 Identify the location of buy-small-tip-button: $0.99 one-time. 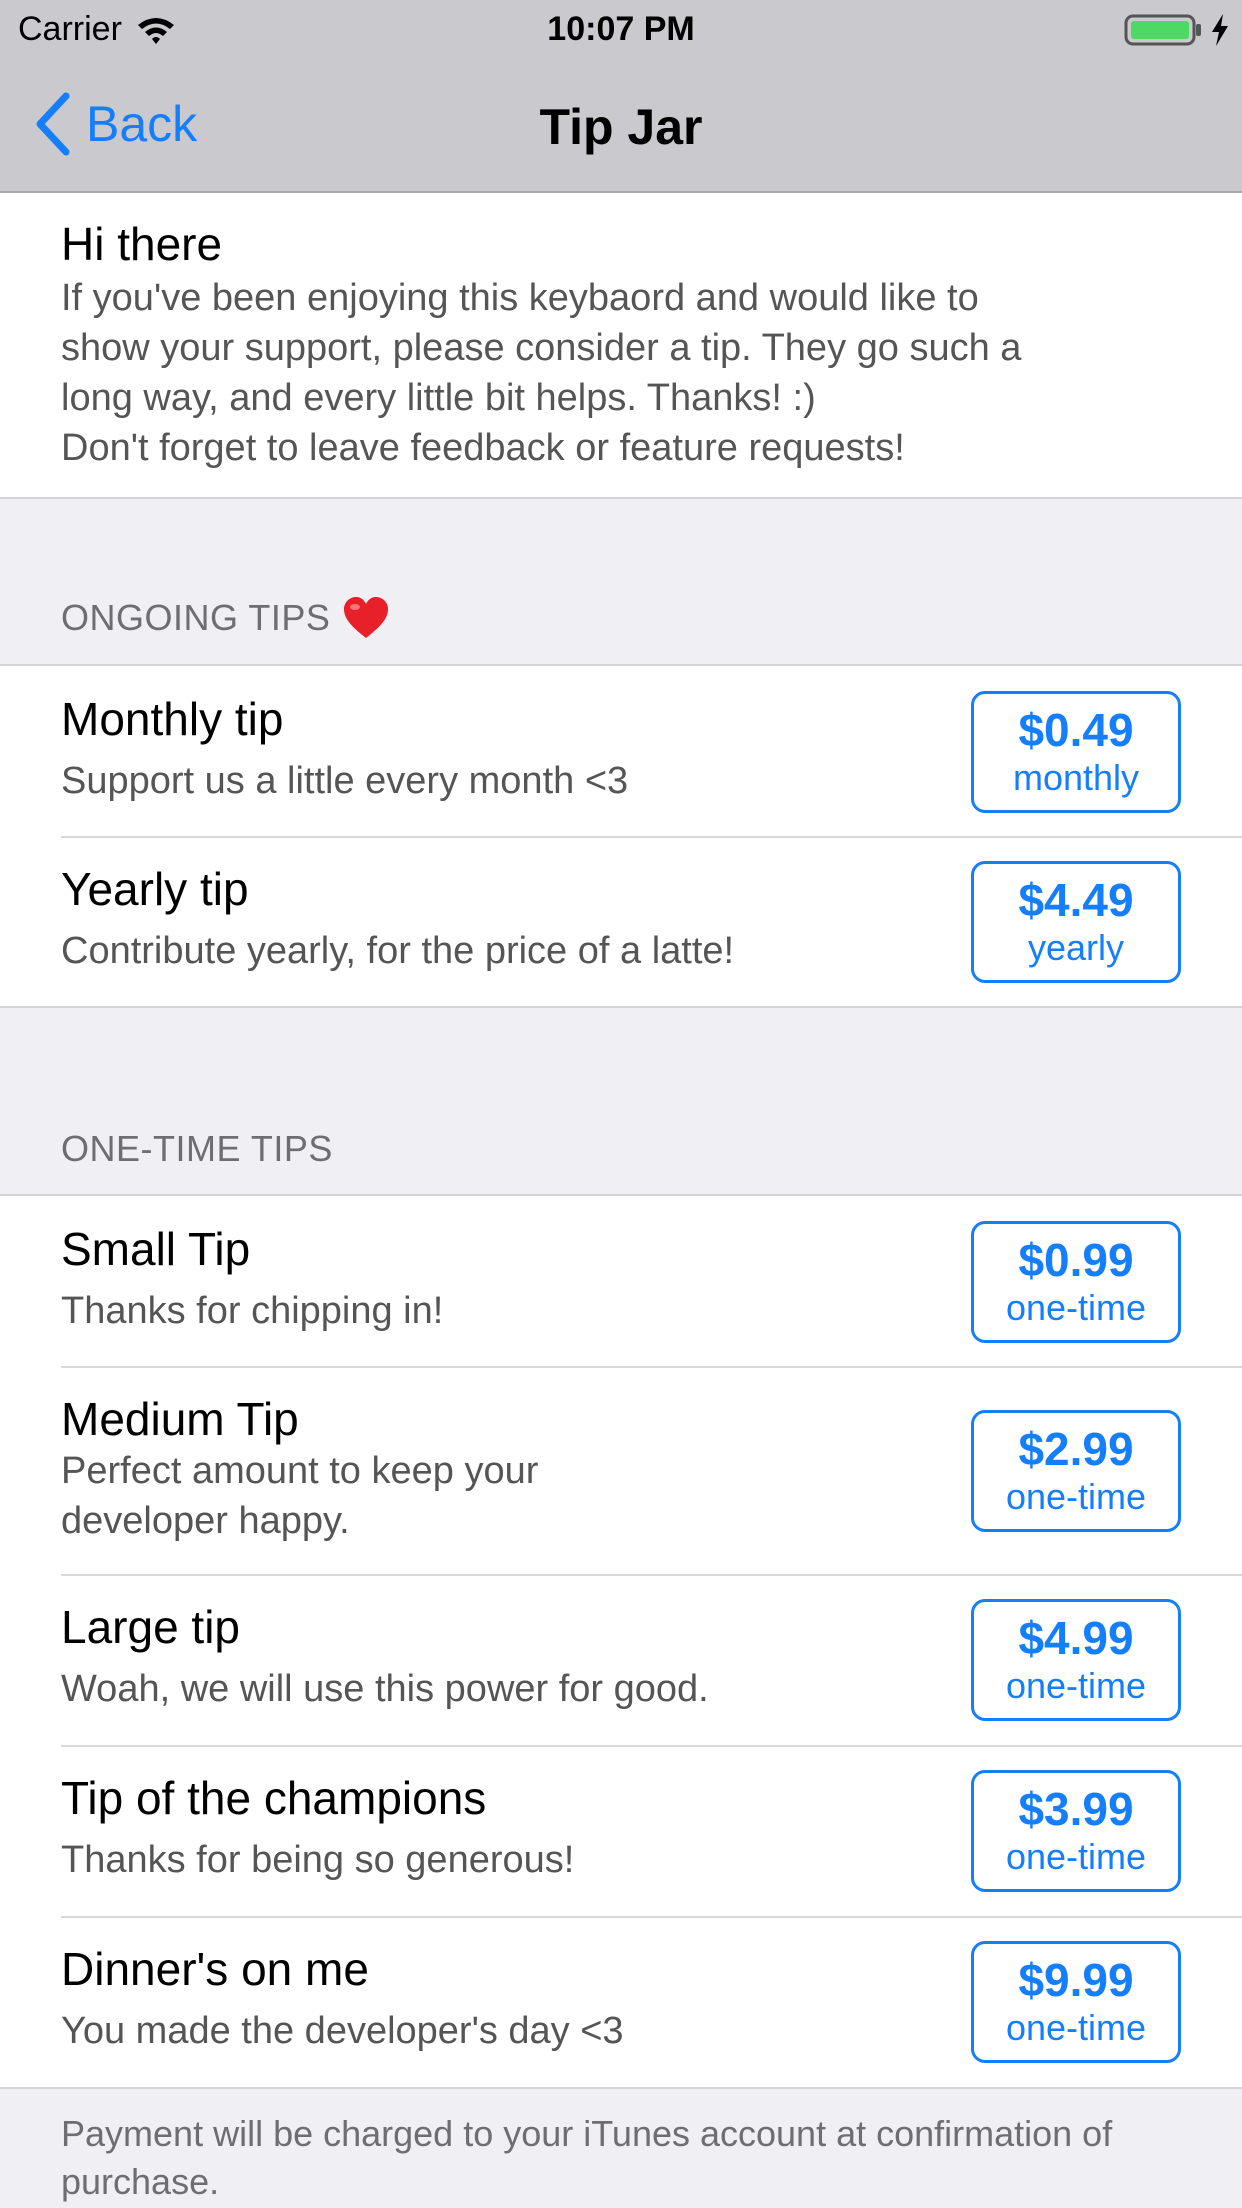
(1076, 1282).